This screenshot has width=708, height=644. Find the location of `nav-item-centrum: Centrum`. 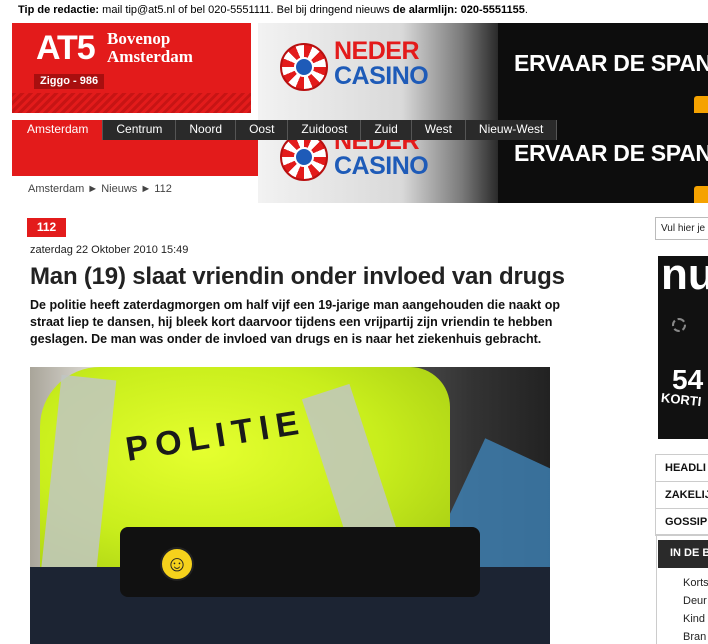

nav-item-centrum: Centrum is located at coordinates (140, 130).